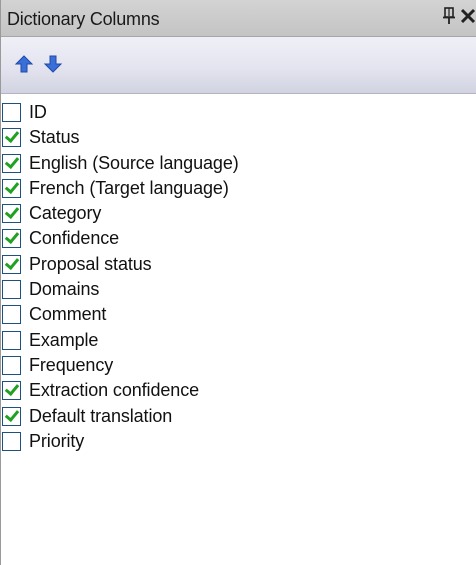 The image size is (476, 565). I want to click on column-label: Domains, so click(64, 289).